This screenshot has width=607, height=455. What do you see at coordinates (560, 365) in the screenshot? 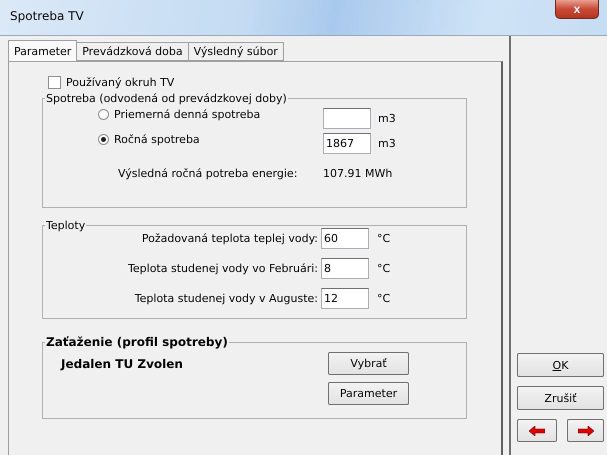
I see `ok-button: OK` at bounding box center [560, 365].